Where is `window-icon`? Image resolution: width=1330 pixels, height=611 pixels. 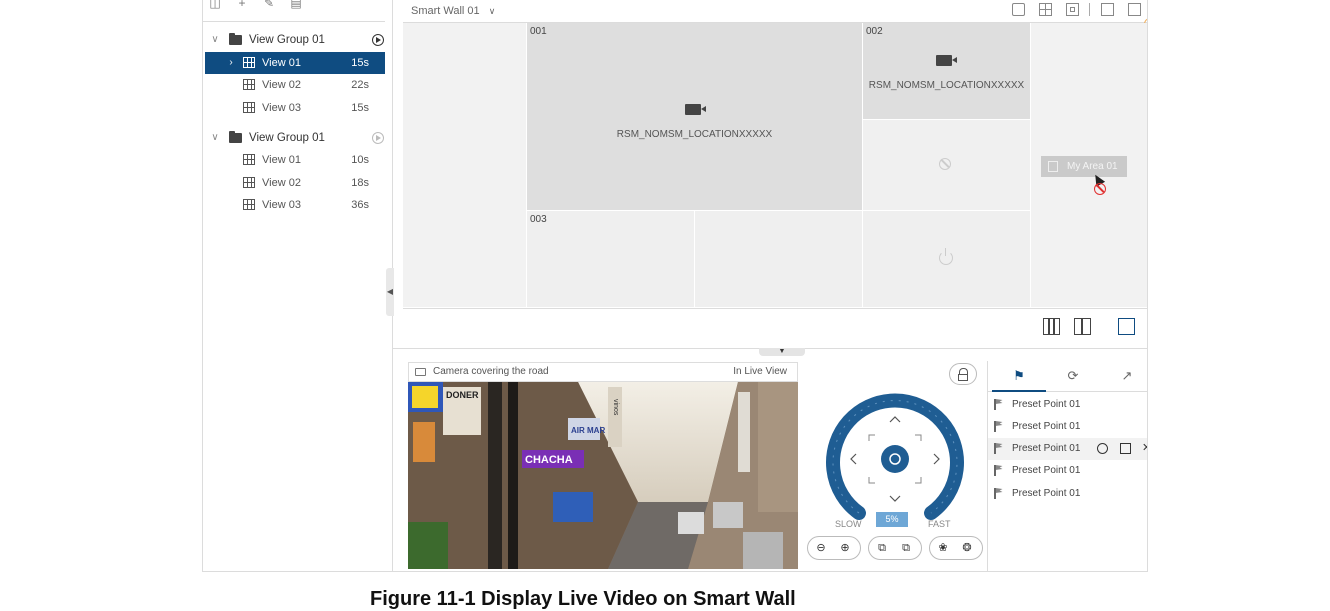
window-icon is located at coordinates (1072, 9).